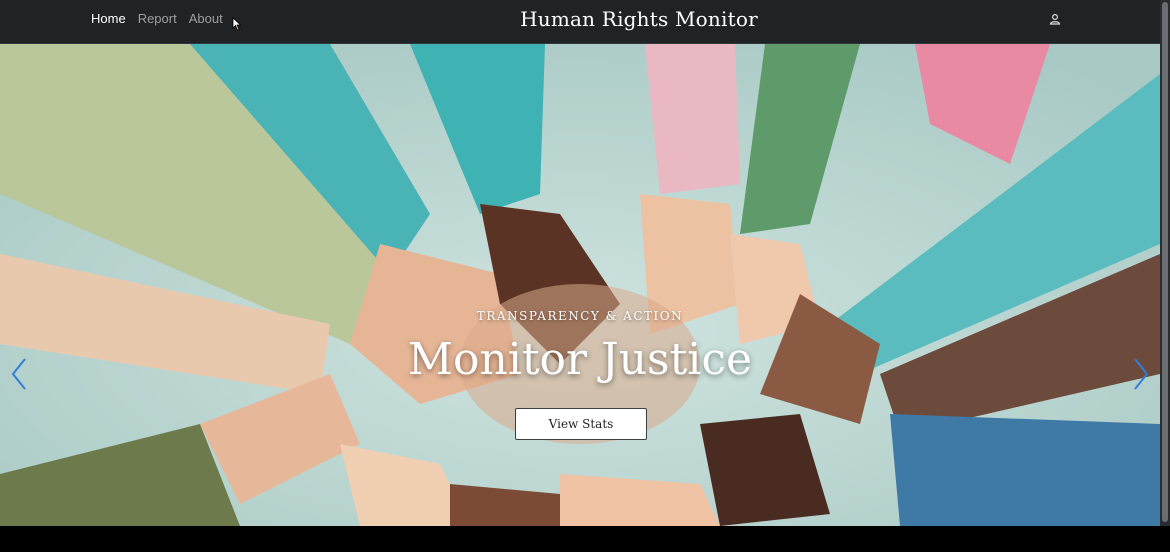  What do you see at coordinates (1141, 374) in the screenshot?
I see `chevron-right-icon` at bounding box center [1141, 374].